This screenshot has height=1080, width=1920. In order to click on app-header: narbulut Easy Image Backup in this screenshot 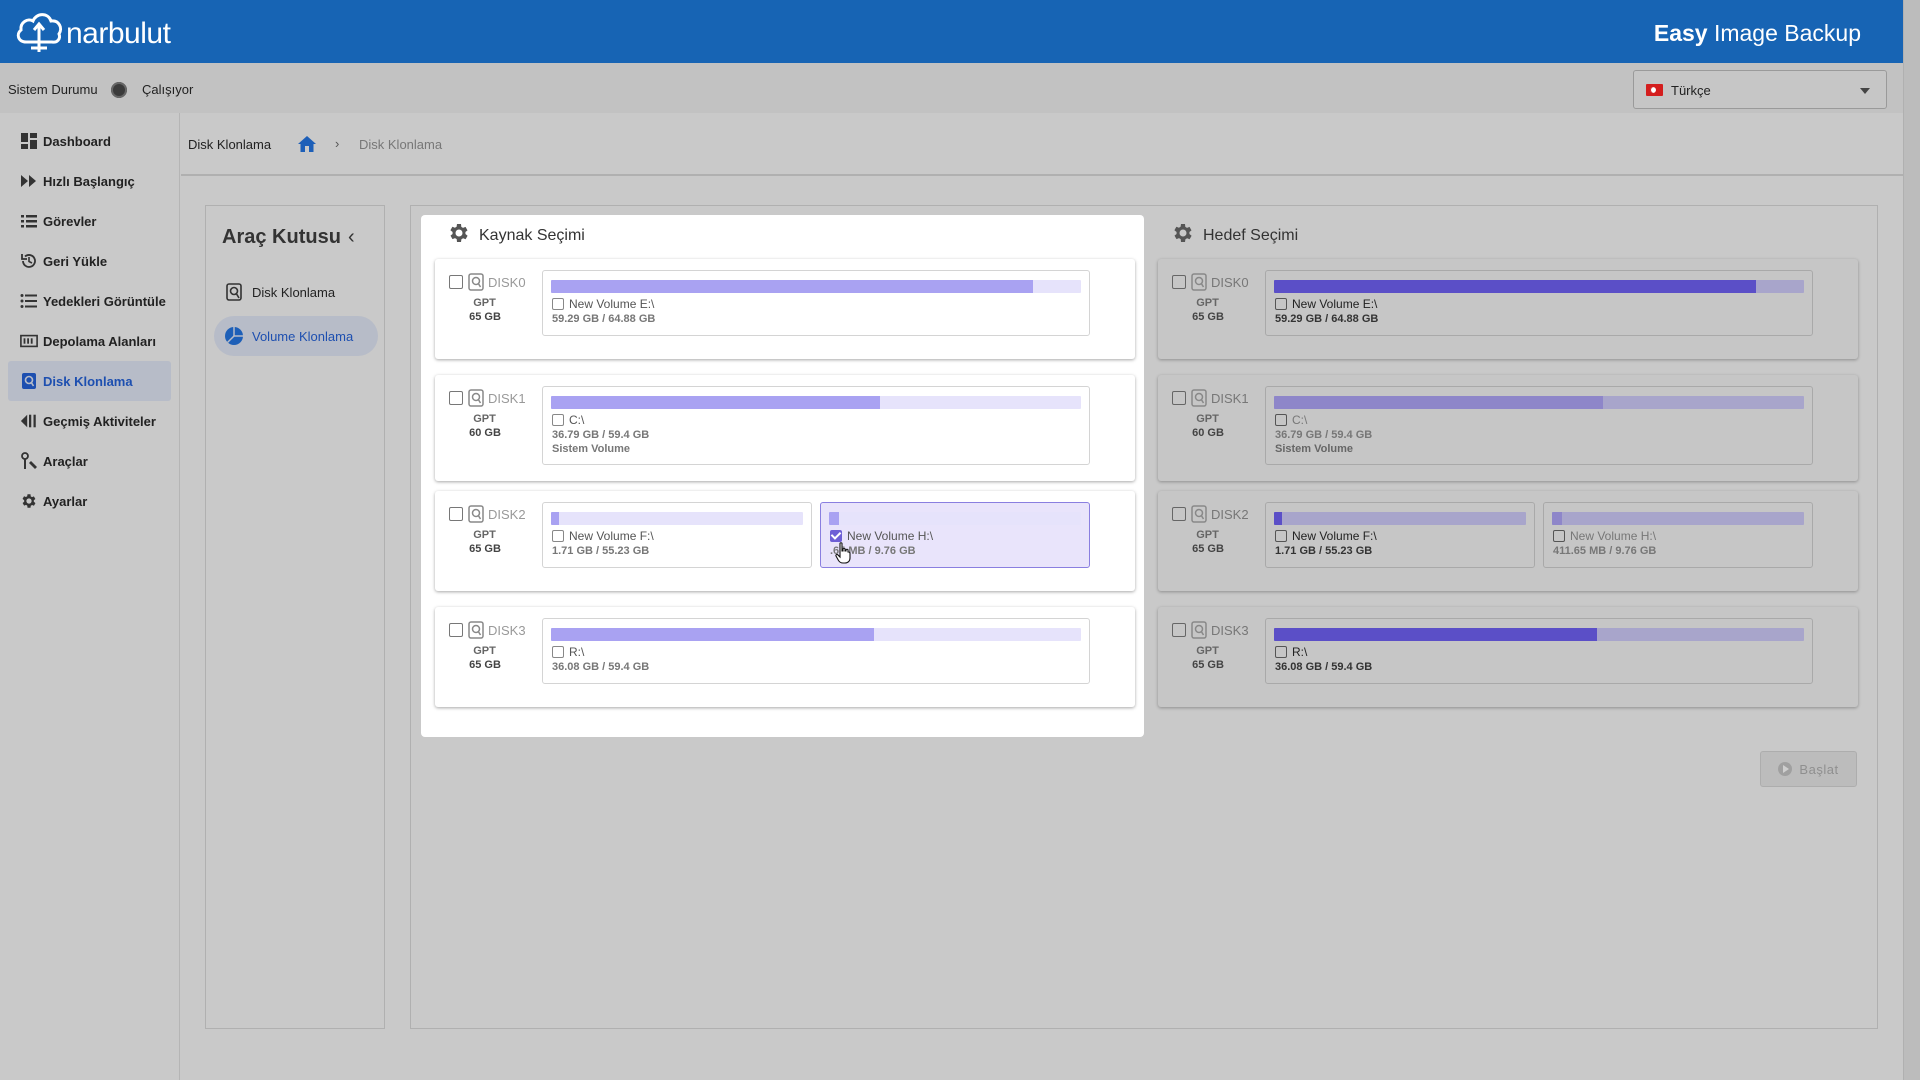, I will do `click(951, 31)`.